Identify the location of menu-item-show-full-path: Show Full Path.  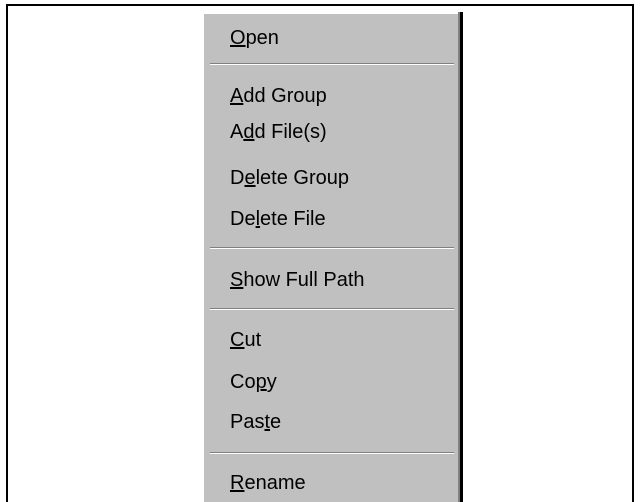
(297, 280).